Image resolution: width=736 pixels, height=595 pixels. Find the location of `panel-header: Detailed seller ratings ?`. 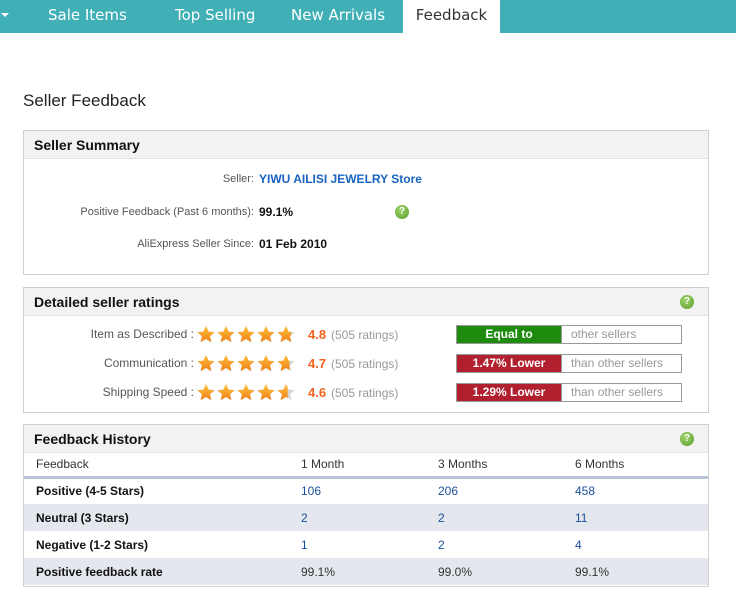

panel-header: Detailed seller ratings ? is located at coordinates (366, 302).